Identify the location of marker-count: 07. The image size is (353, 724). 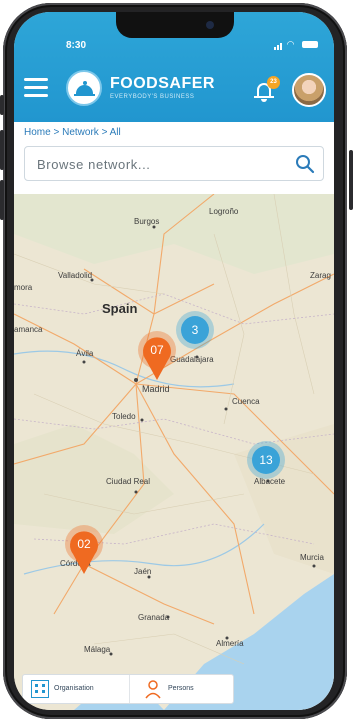
(157, 350).